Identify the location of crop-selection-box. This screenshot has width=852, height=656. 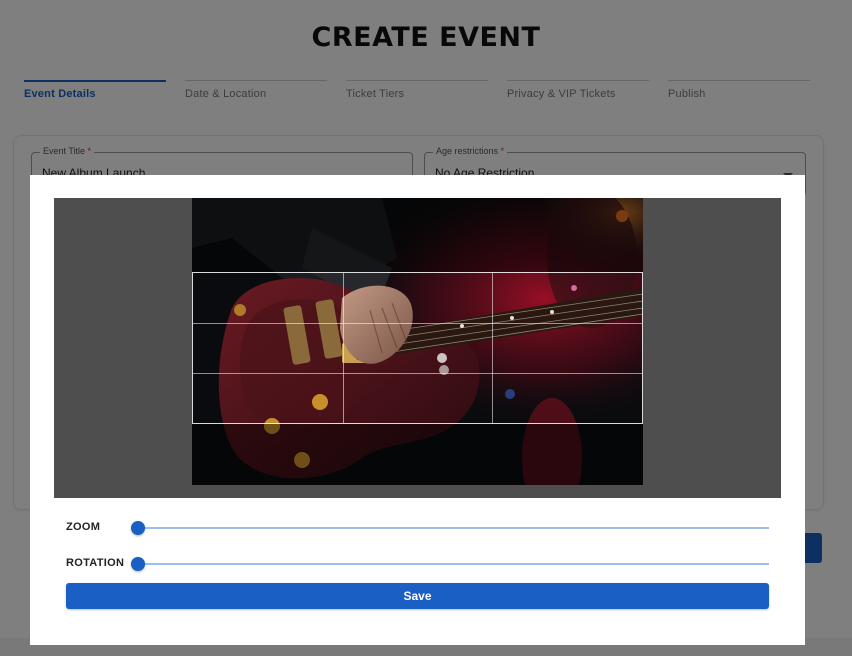
(417, 348).